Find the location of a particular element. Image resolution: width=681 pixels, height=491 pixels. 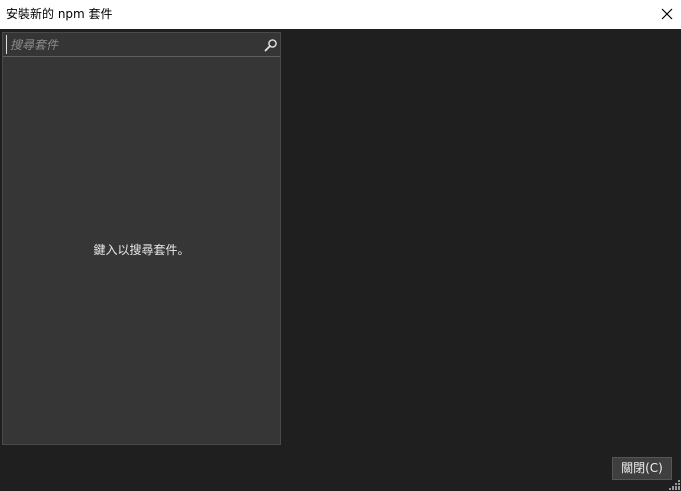

search-box is located at coordinates (141, 45).